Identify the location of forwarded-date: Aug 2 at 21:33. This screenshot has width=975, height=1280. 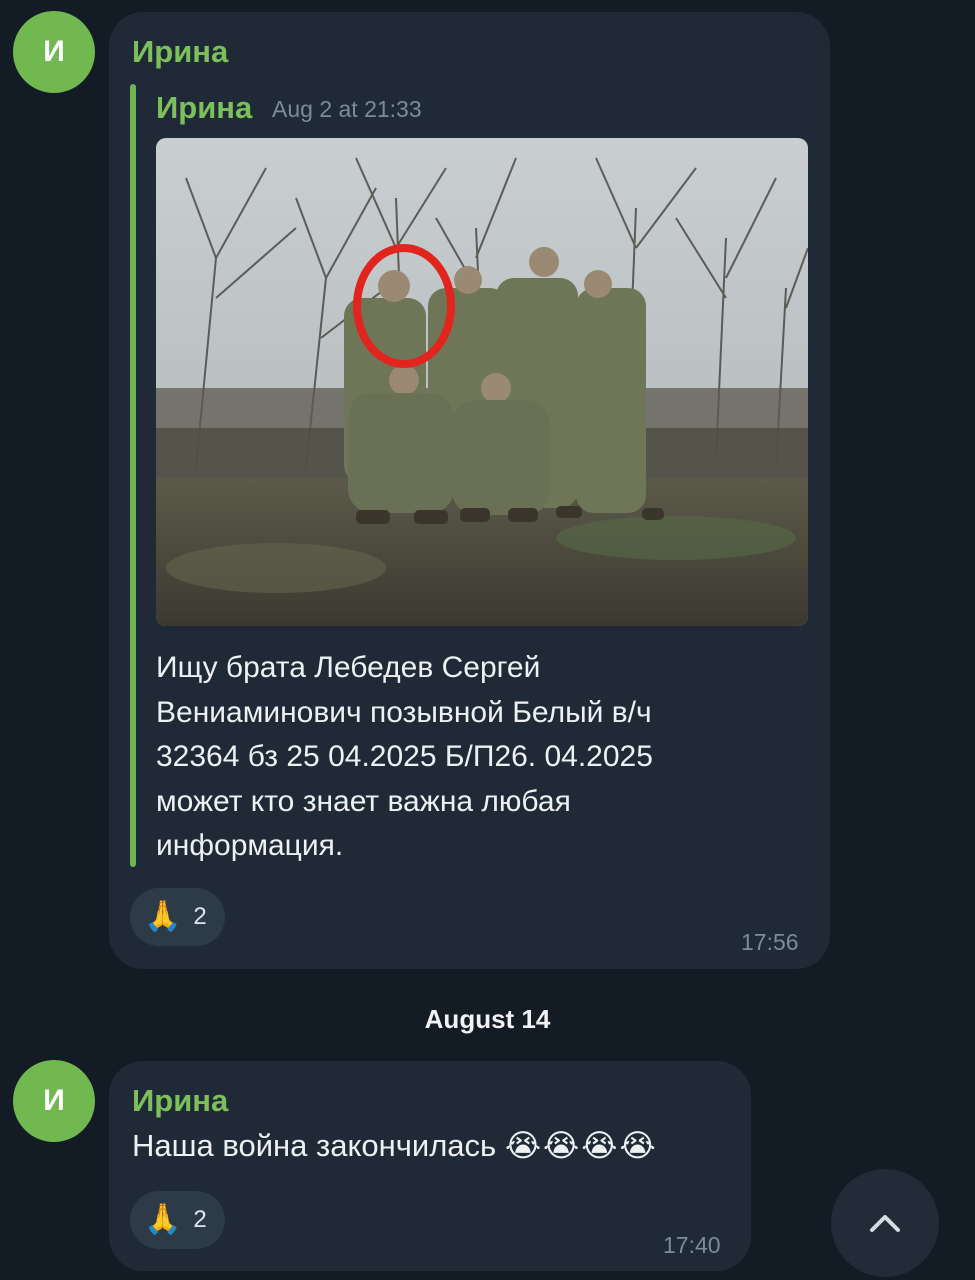
(347, 109).